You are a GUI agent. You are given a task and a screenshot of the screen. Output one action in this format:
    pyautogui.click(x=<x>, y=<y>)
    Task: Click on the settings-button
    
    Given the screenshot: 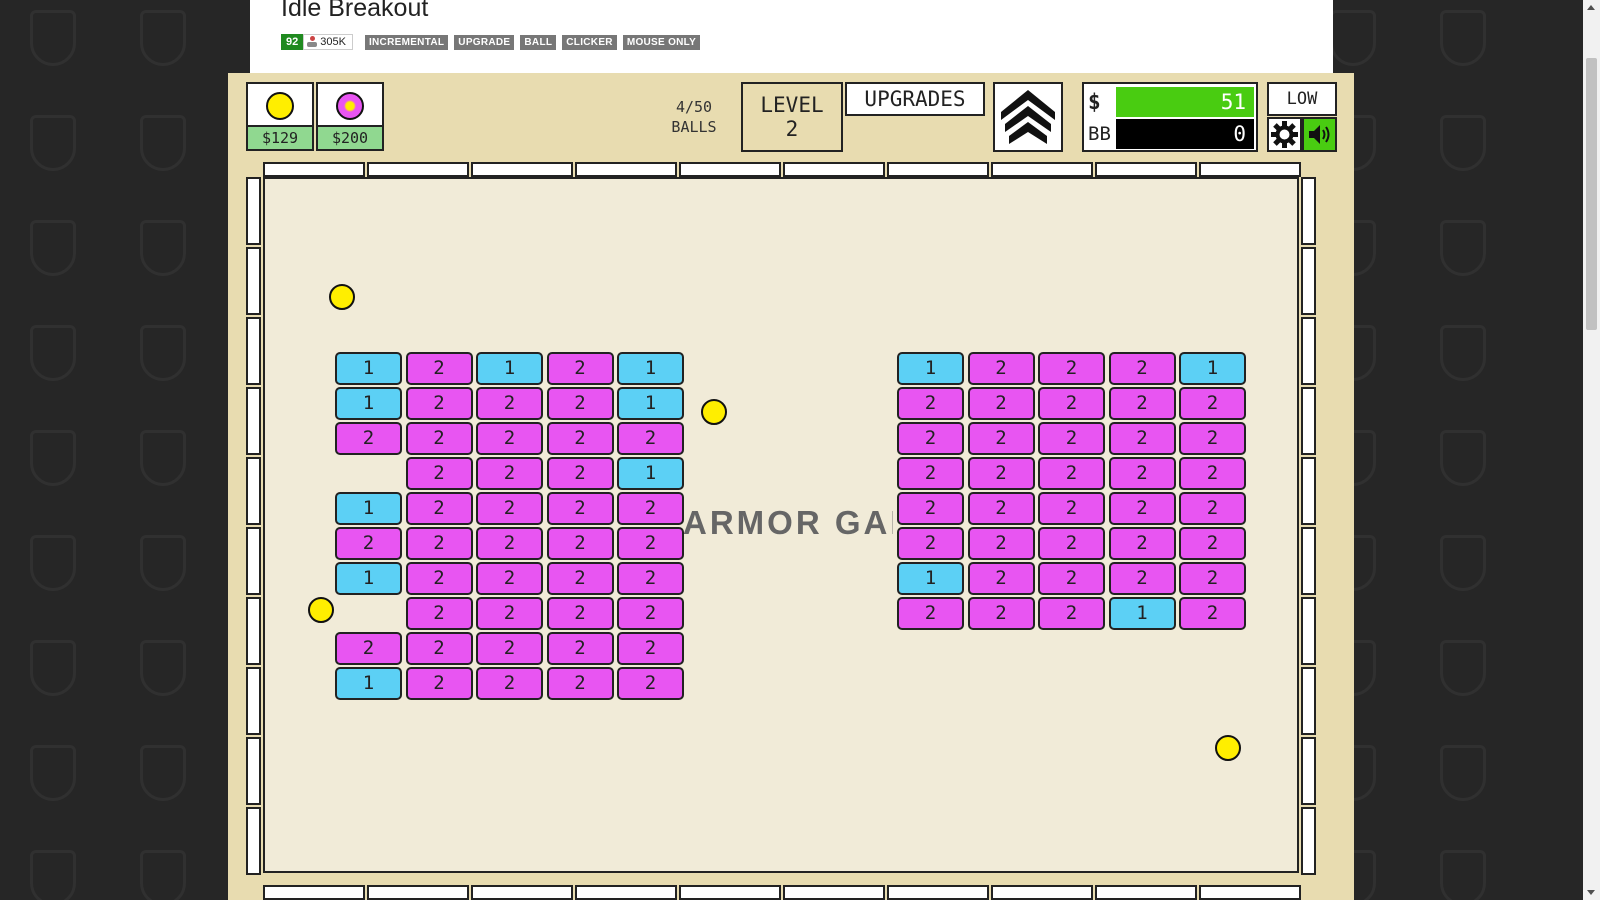 What is the action you would take?
    pyautogui.click(x=1284, y=134)
    